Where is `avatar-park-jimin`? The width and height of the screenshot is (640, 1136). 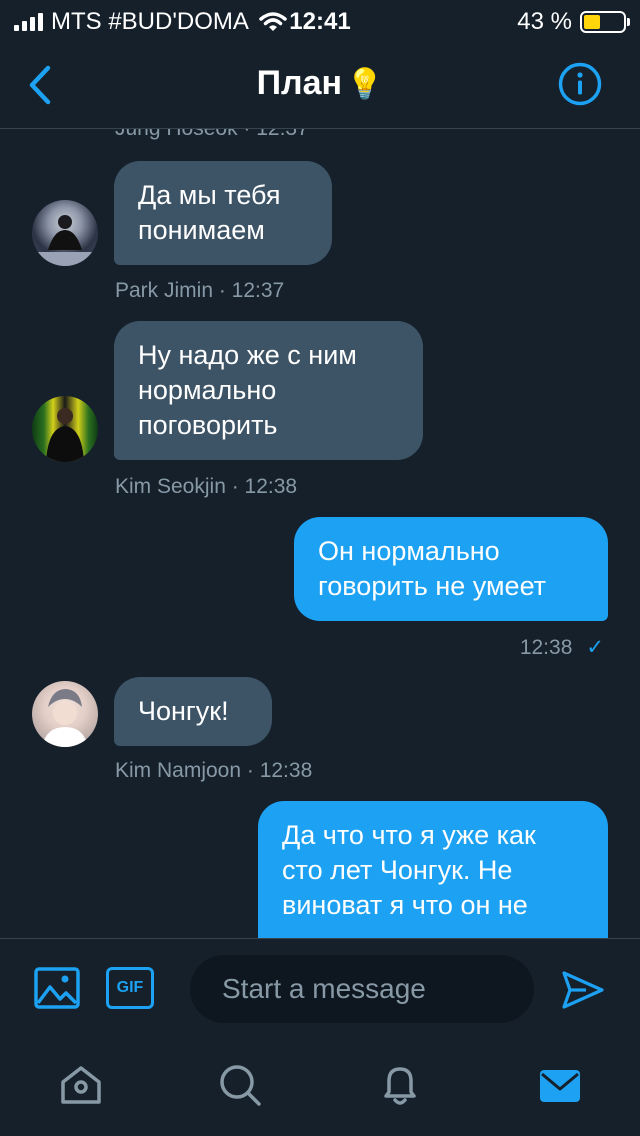
avatar-park-jimin is located at coordinates (65, 233).